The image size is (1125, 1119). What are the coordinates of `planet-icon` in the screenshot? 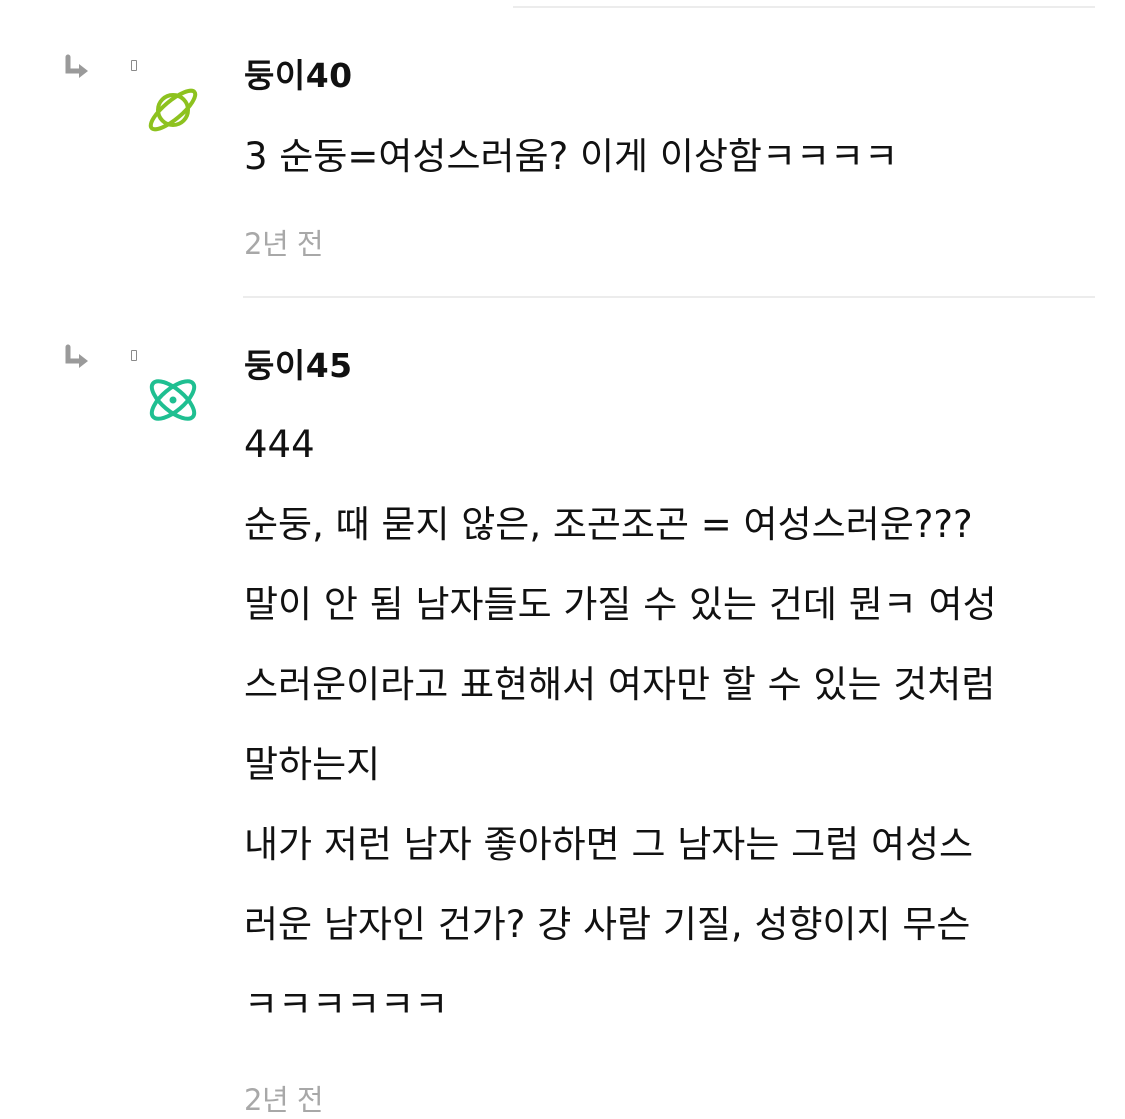 It's located at (173, 110).